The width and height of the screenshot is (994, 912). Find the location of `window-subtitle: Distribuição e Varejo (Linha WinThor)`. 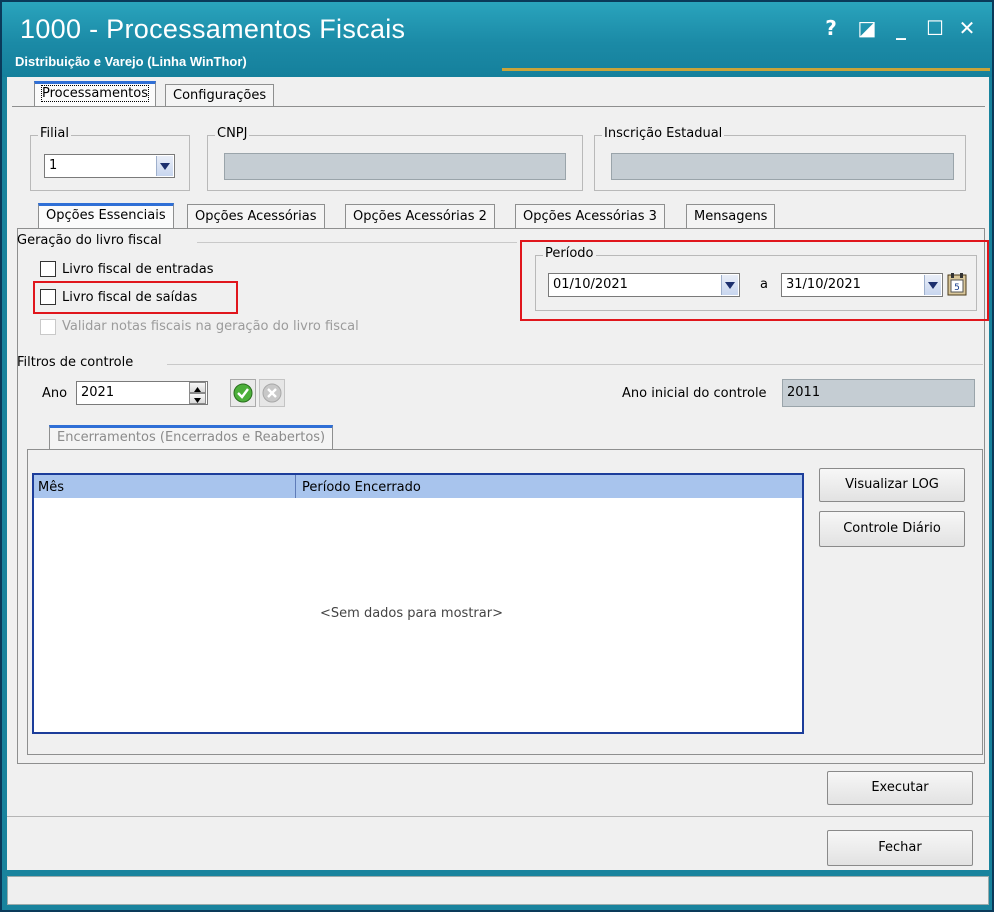

window-subtitle: Distribuição e Varejo (Linha WinThor) is located at coordinates (131, 61).